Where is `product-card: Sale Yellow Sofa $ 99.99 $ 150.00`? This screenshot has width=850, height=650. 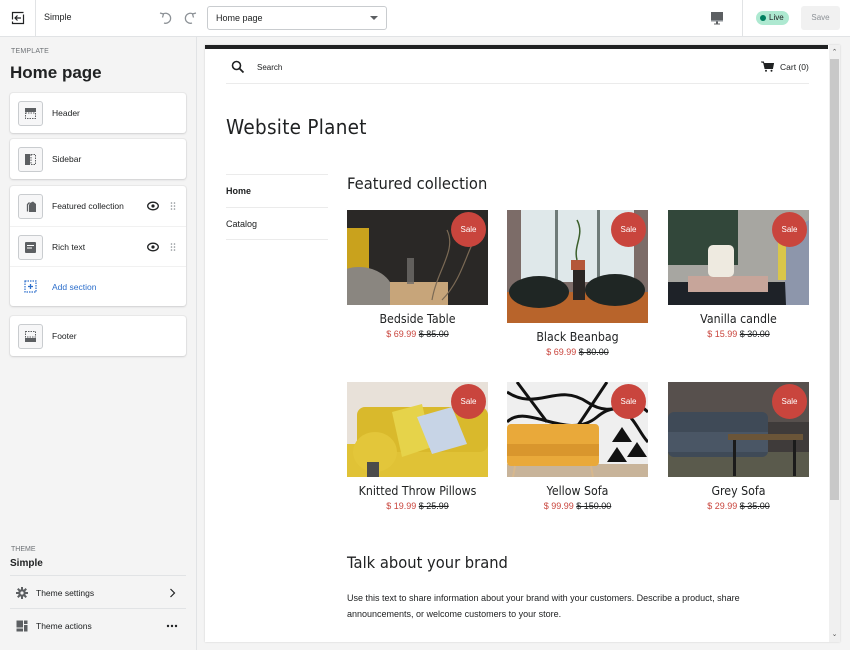
product-card: Sale Yellow Sofa $ 99.99 $ 150.00 is located at coordinates (577, 446).